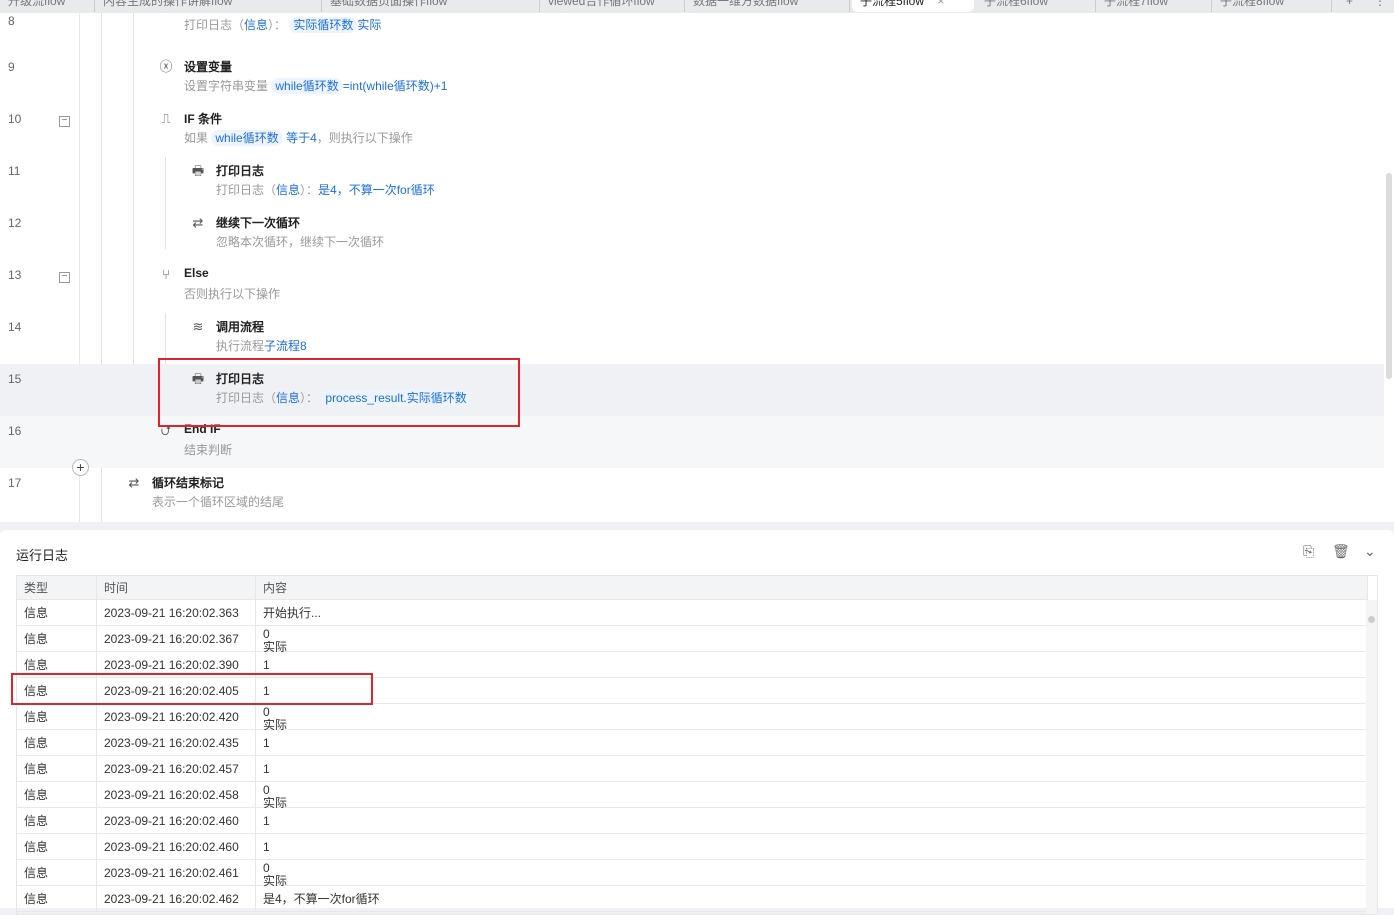 The image size is (1394, 915). I want to click on tab: 子流程8flow, so click(1272, 6).